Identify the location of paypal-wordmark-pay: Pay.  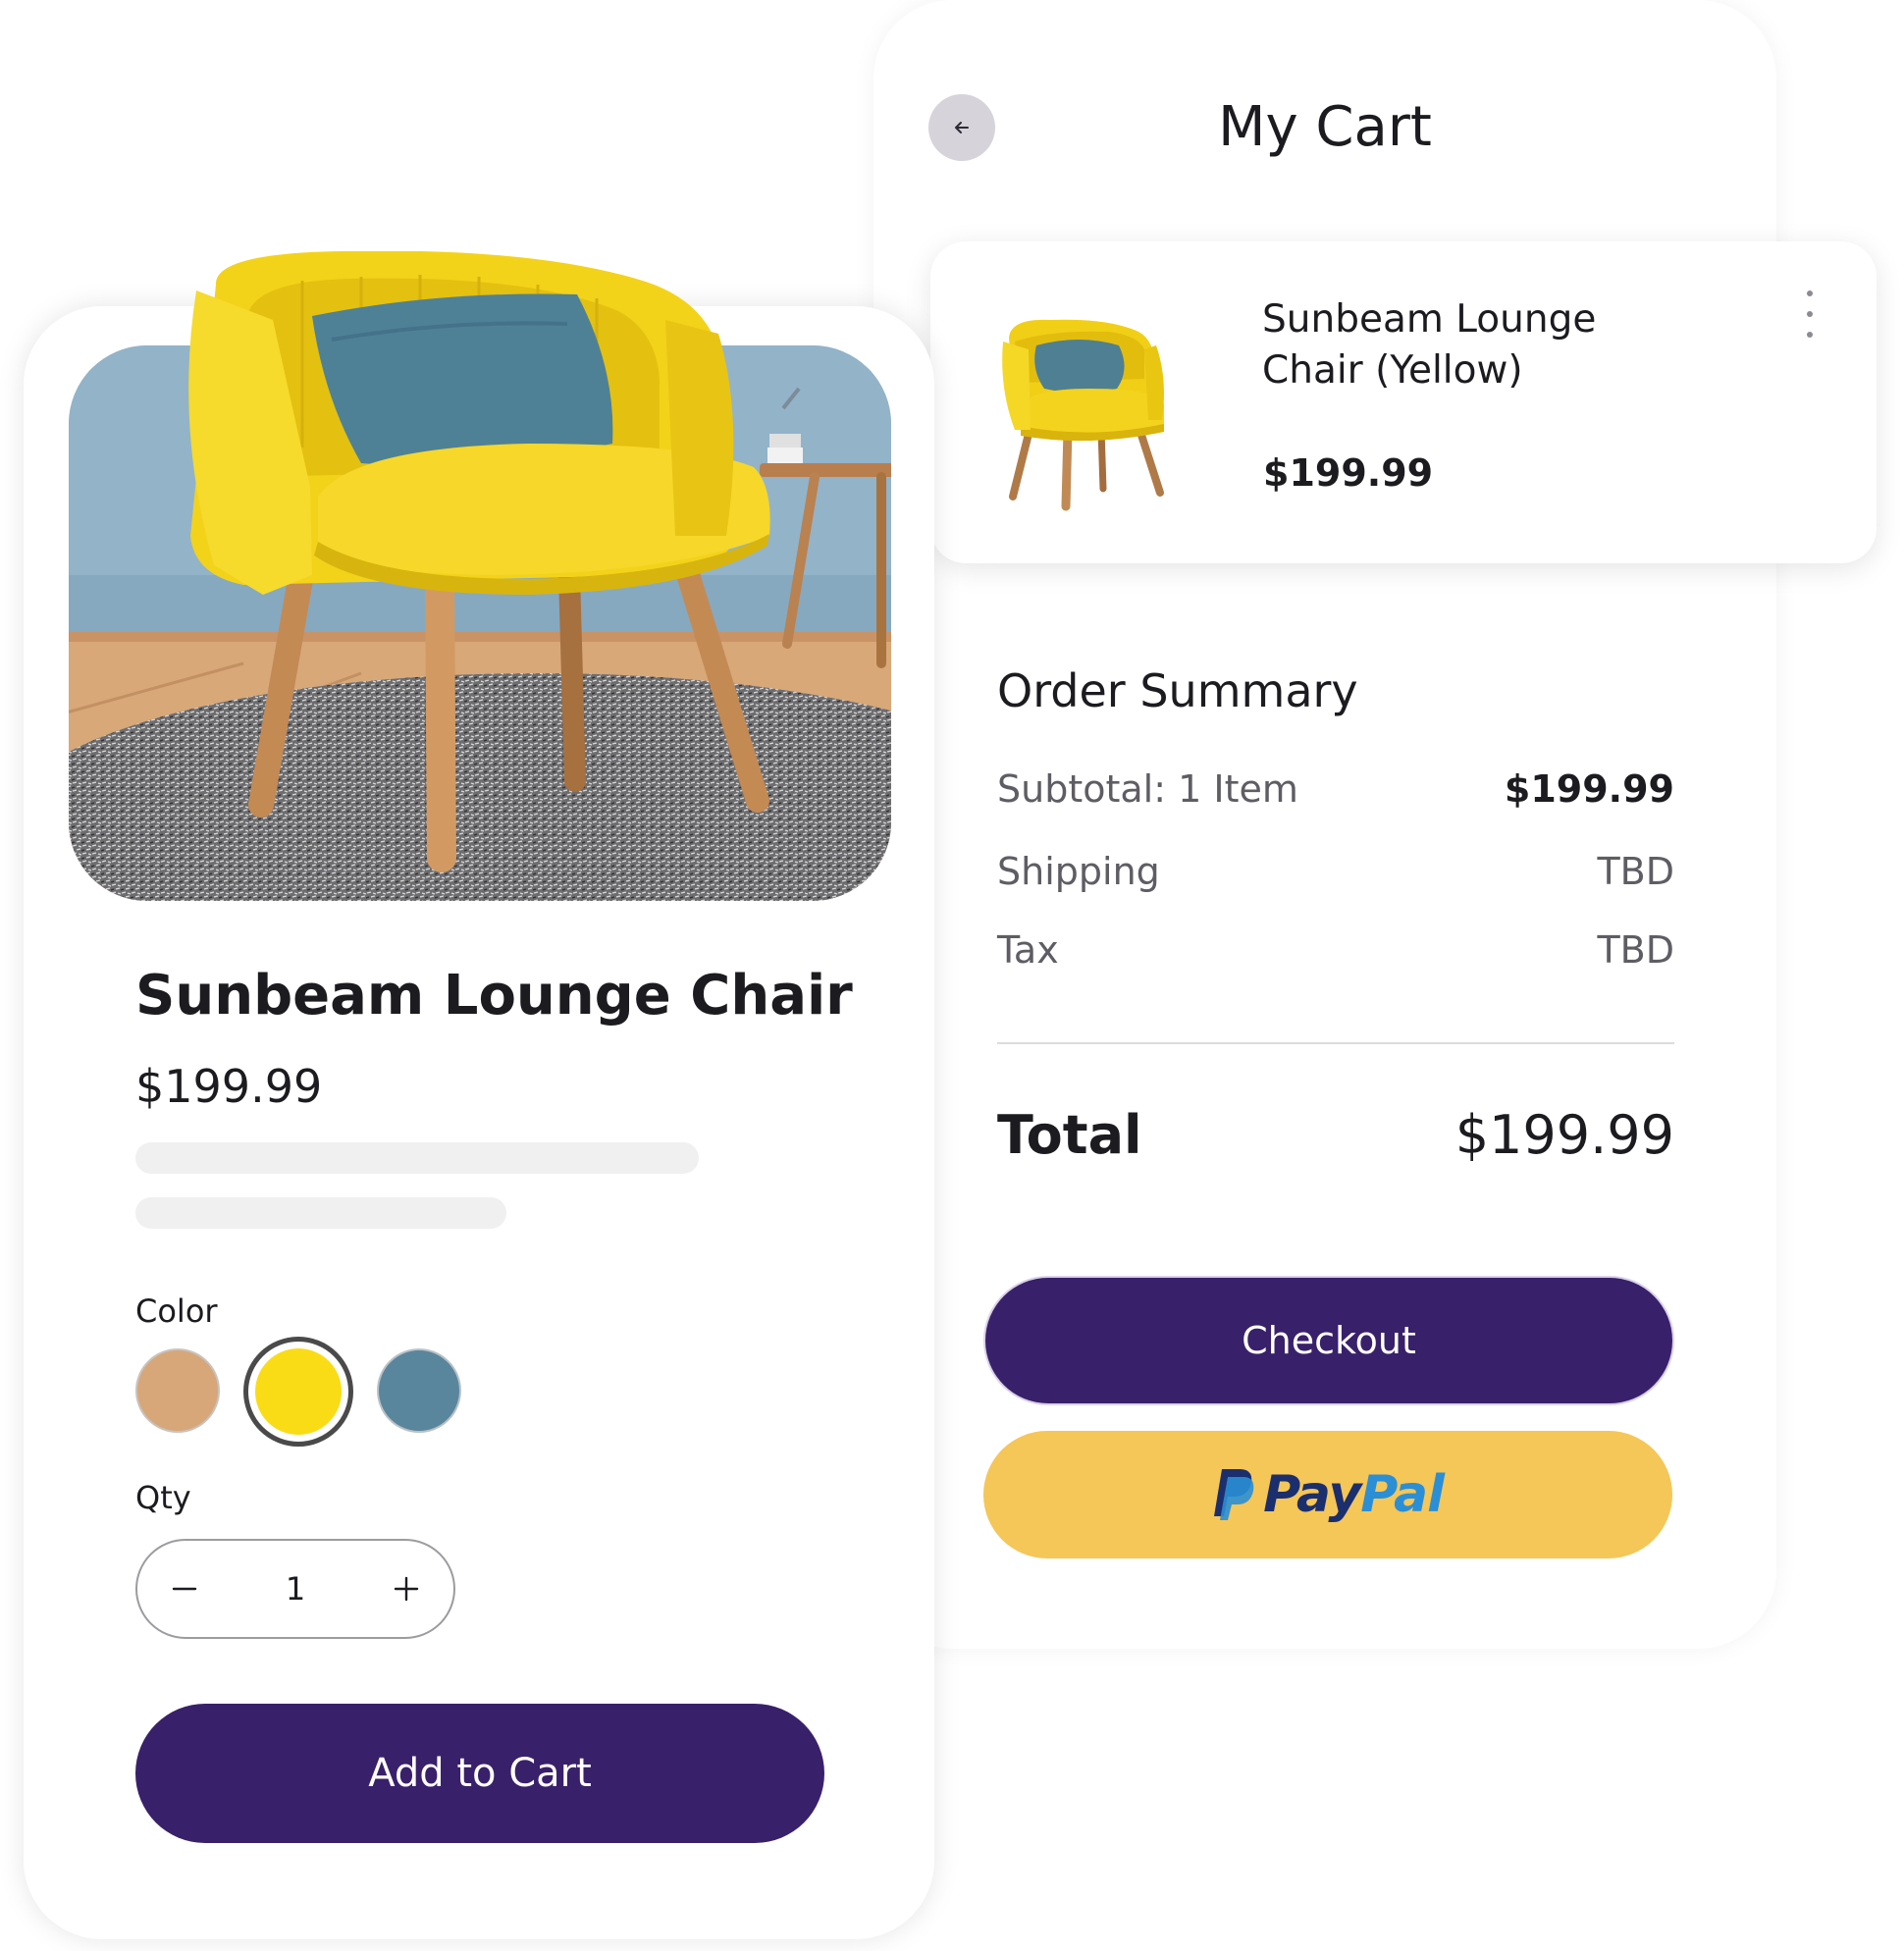
(1312, 1494).